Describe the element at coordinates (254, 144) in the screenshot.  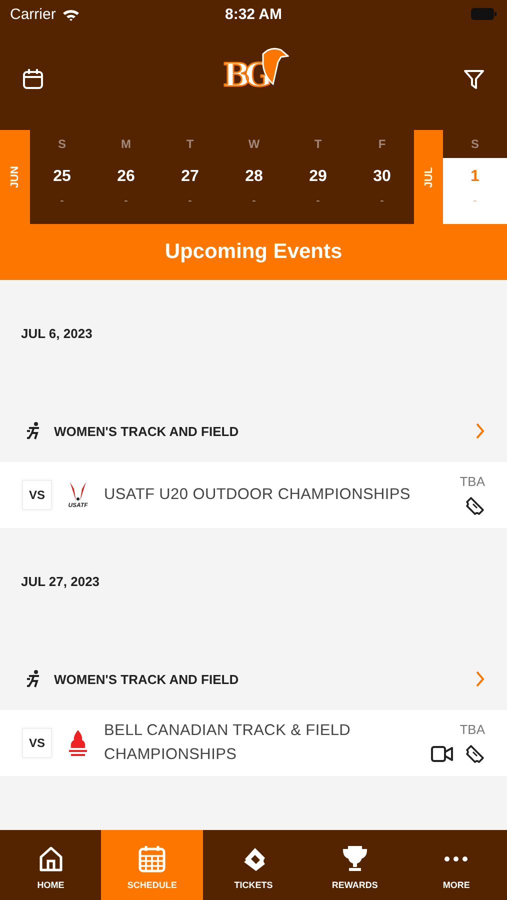
I see `weekday-label: W` at that location.